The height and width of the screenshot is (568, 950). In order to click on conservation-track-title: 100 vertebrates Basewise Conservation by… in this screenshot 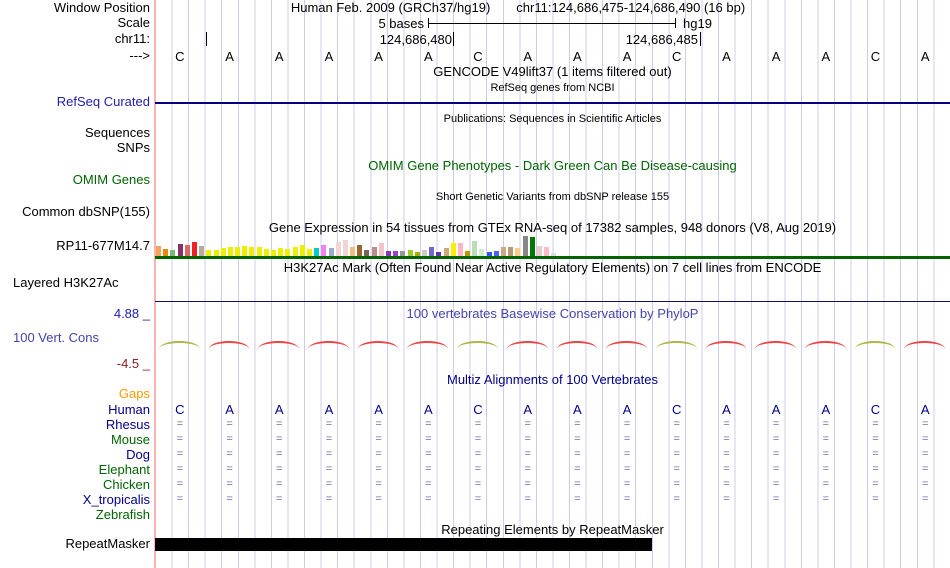, I will do `click(552, 314)`.